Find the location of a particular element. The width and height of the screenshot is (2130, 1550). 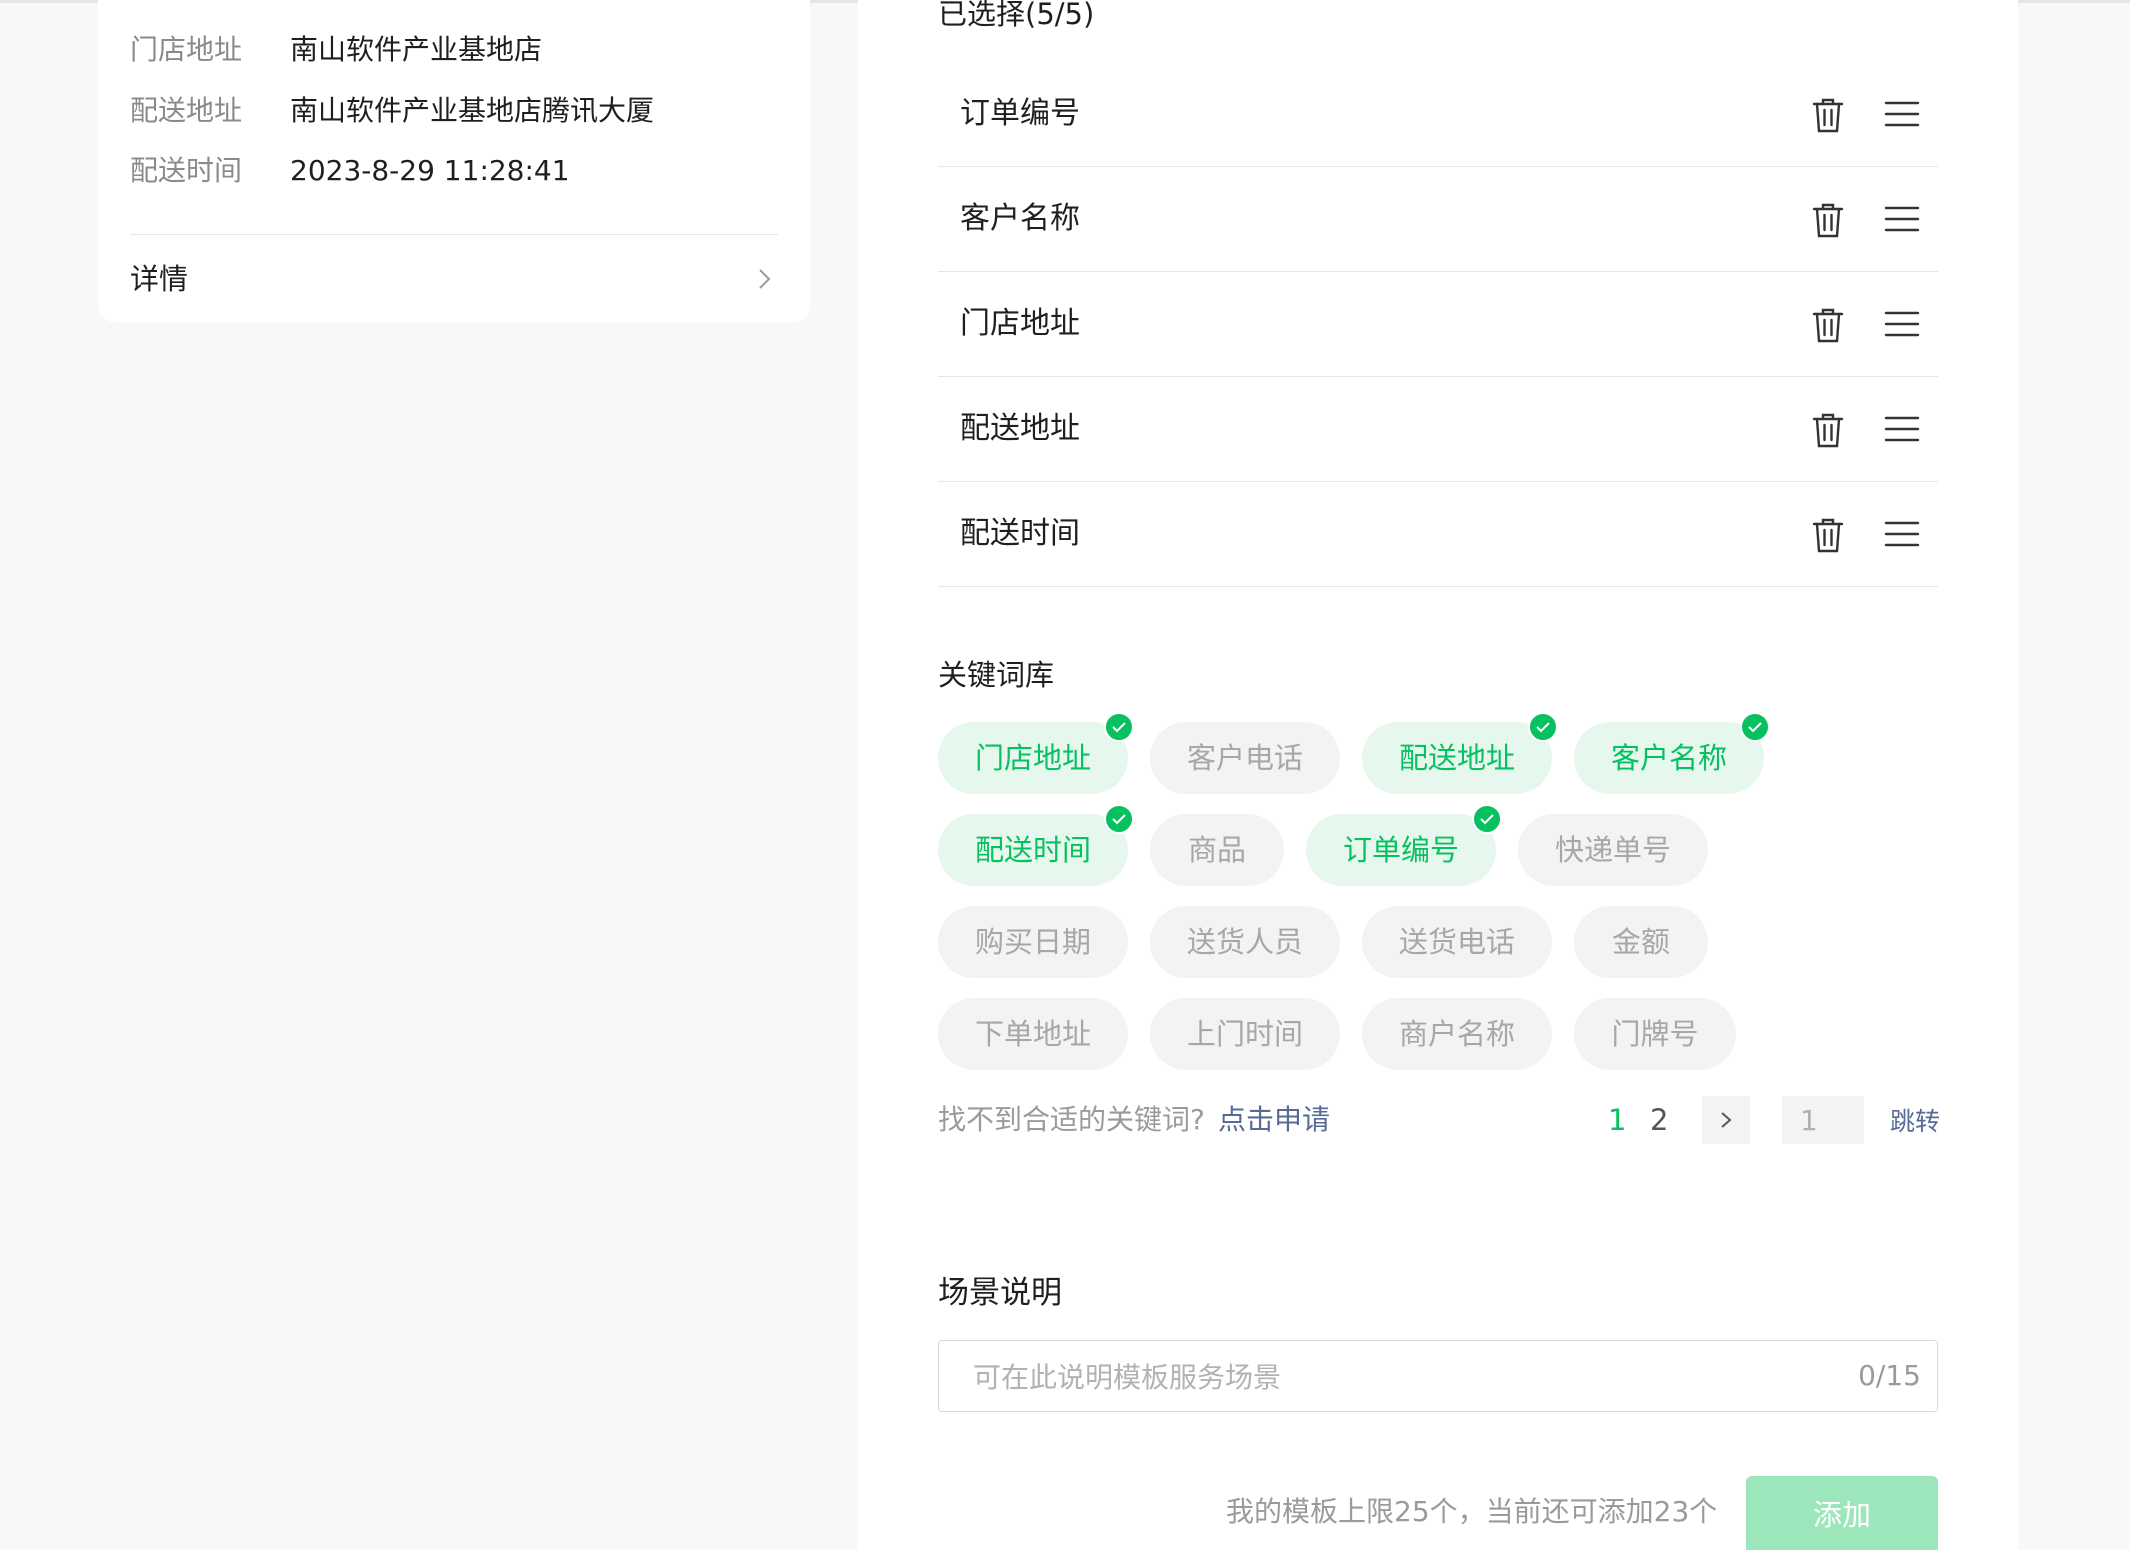

add-button: 添加 is located at coordinates (1842, 1513).